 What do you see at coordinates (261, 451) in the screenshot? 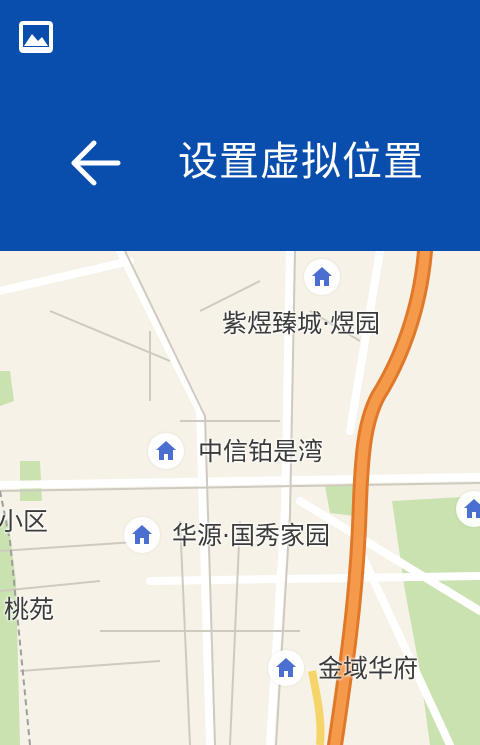
I see `poi-label: 中信铂是湾` at bounding box center [261, 451].